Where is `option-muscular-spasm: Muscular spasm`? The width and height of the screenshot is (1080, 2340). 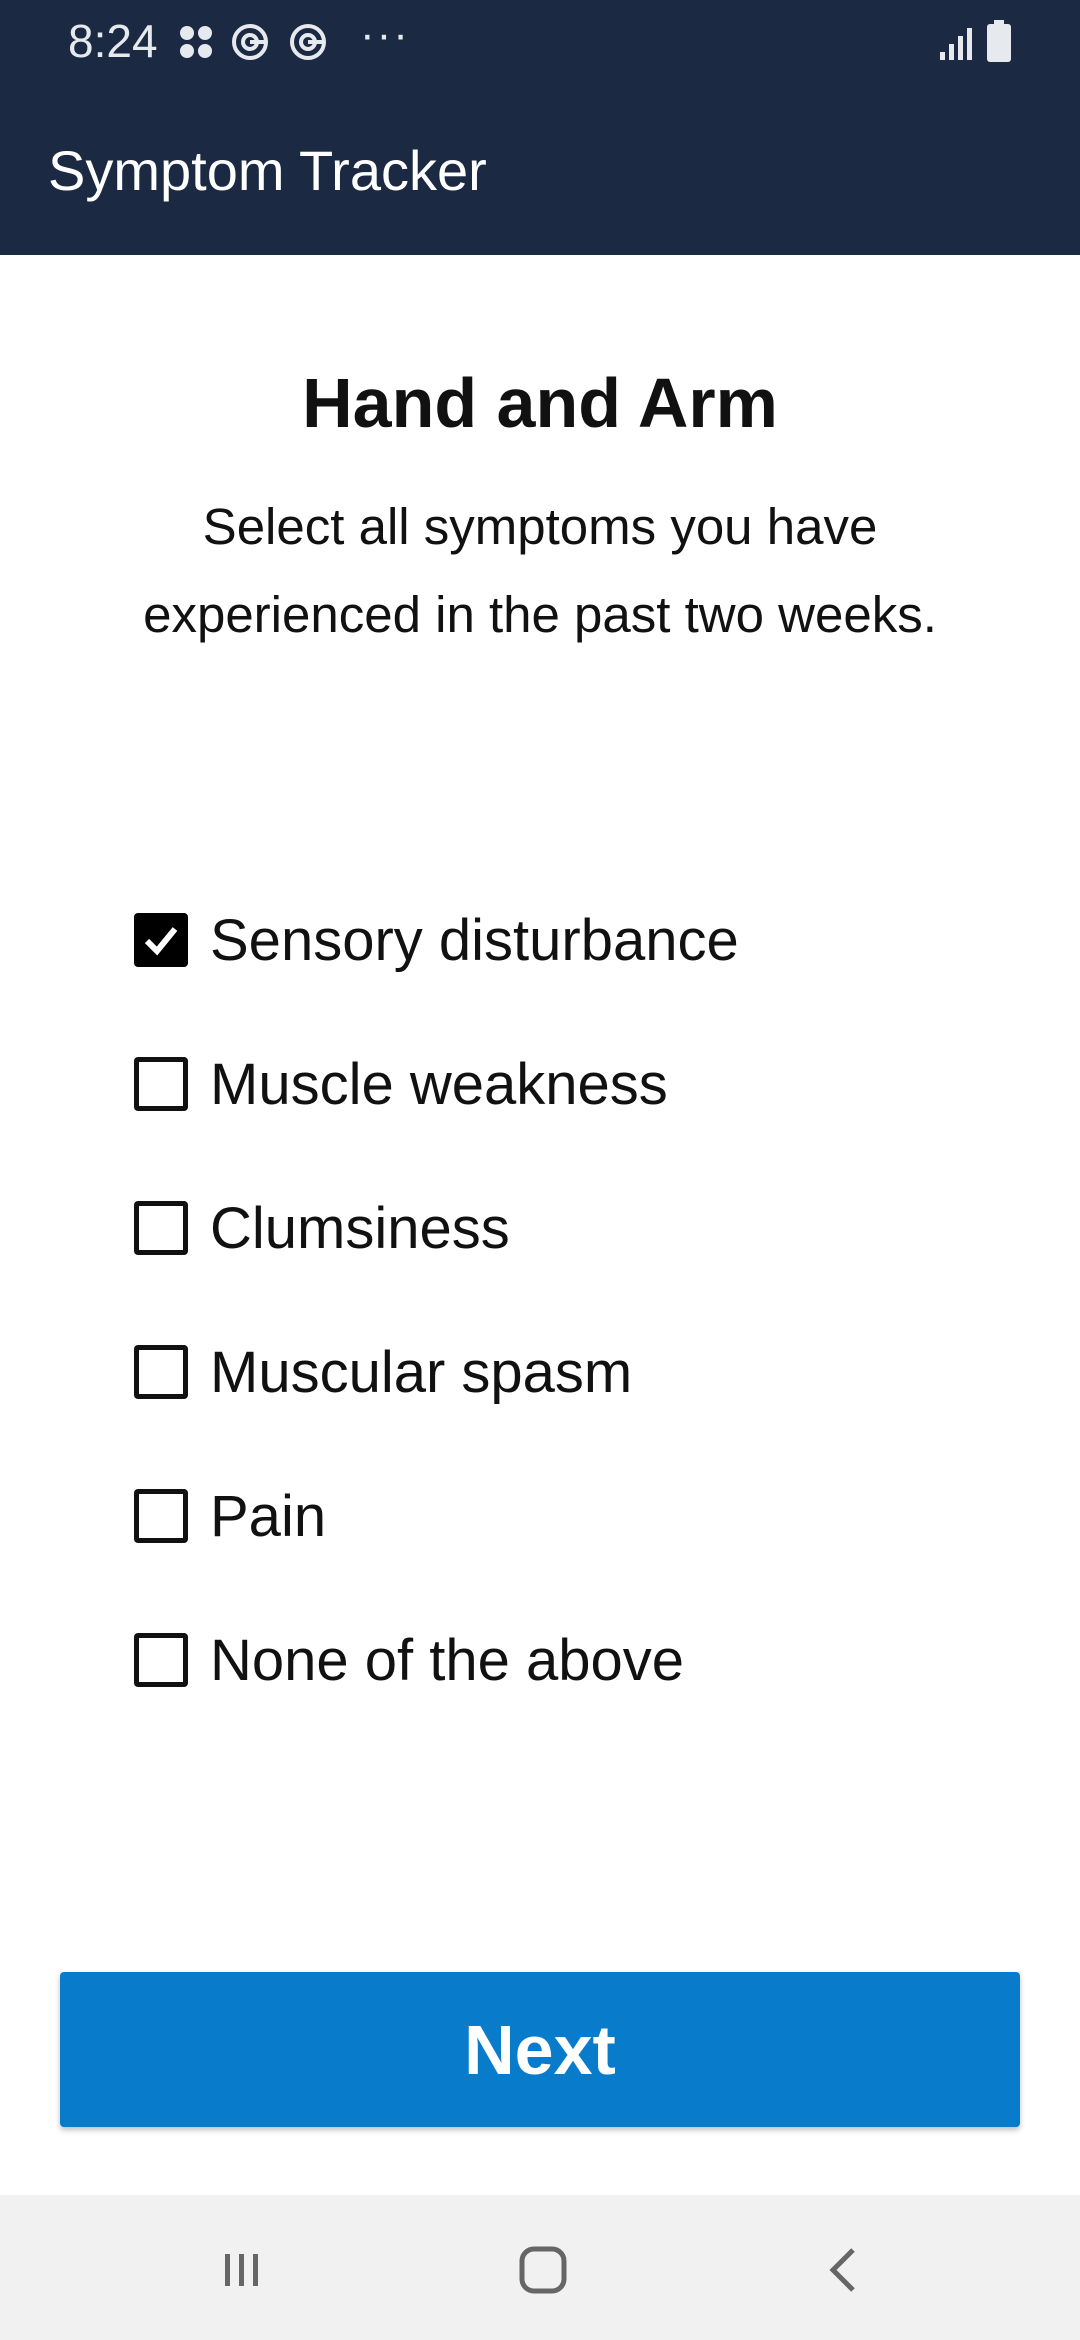
option-muscular-spasm: Muscular spasm is located at coordinates (559, 1372).